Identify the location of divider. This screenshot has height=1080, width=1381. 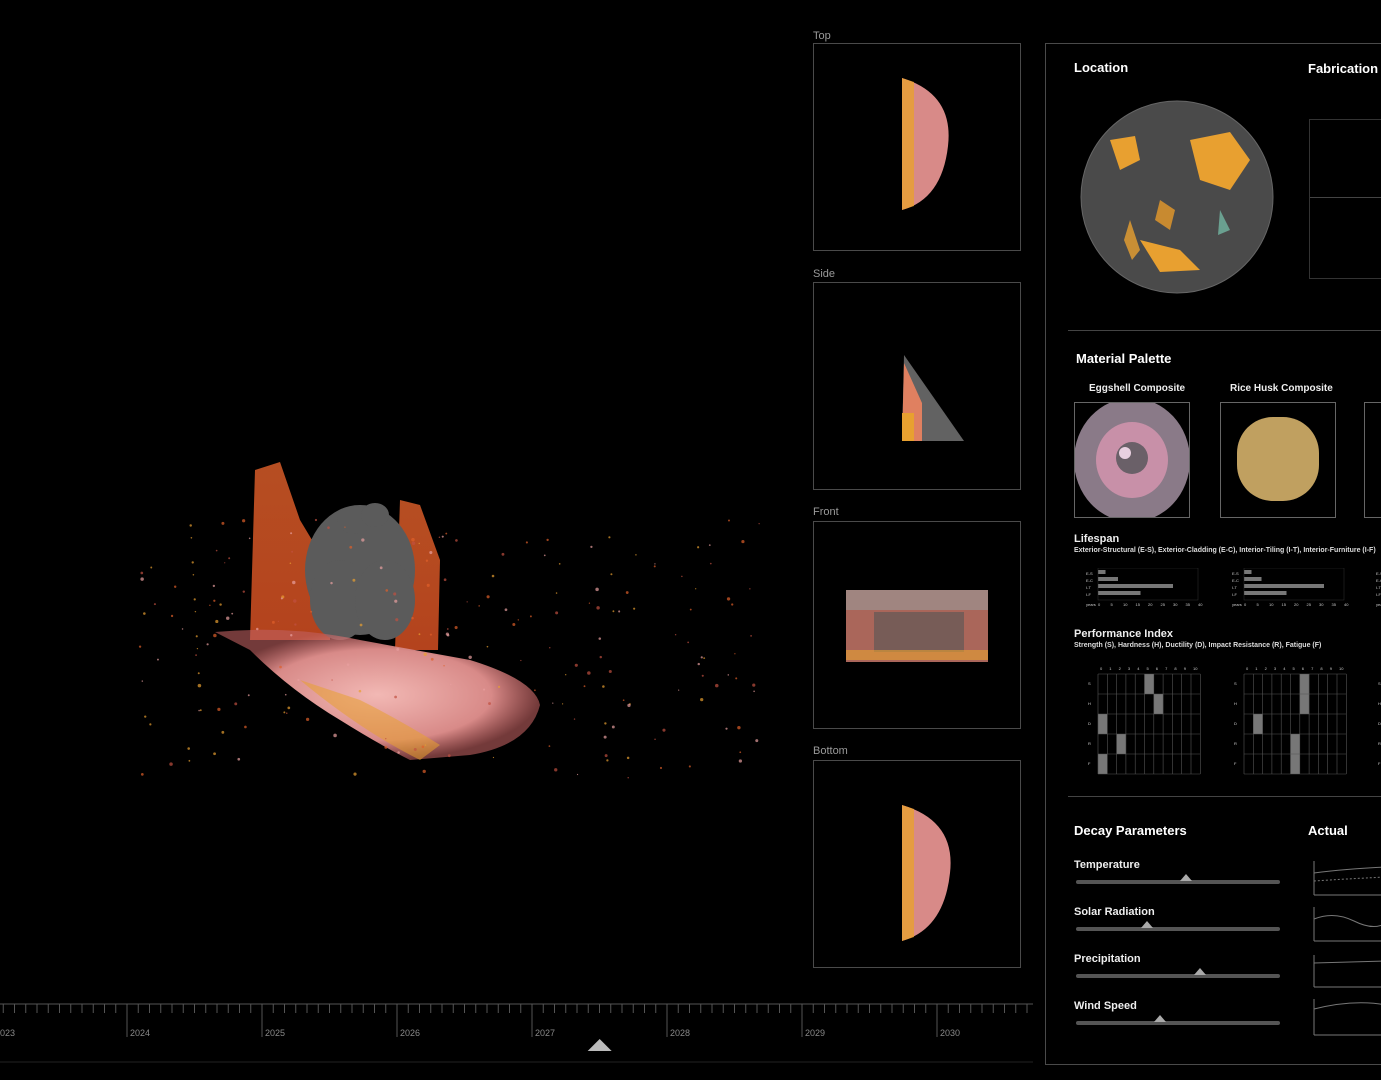
(1224, 796).